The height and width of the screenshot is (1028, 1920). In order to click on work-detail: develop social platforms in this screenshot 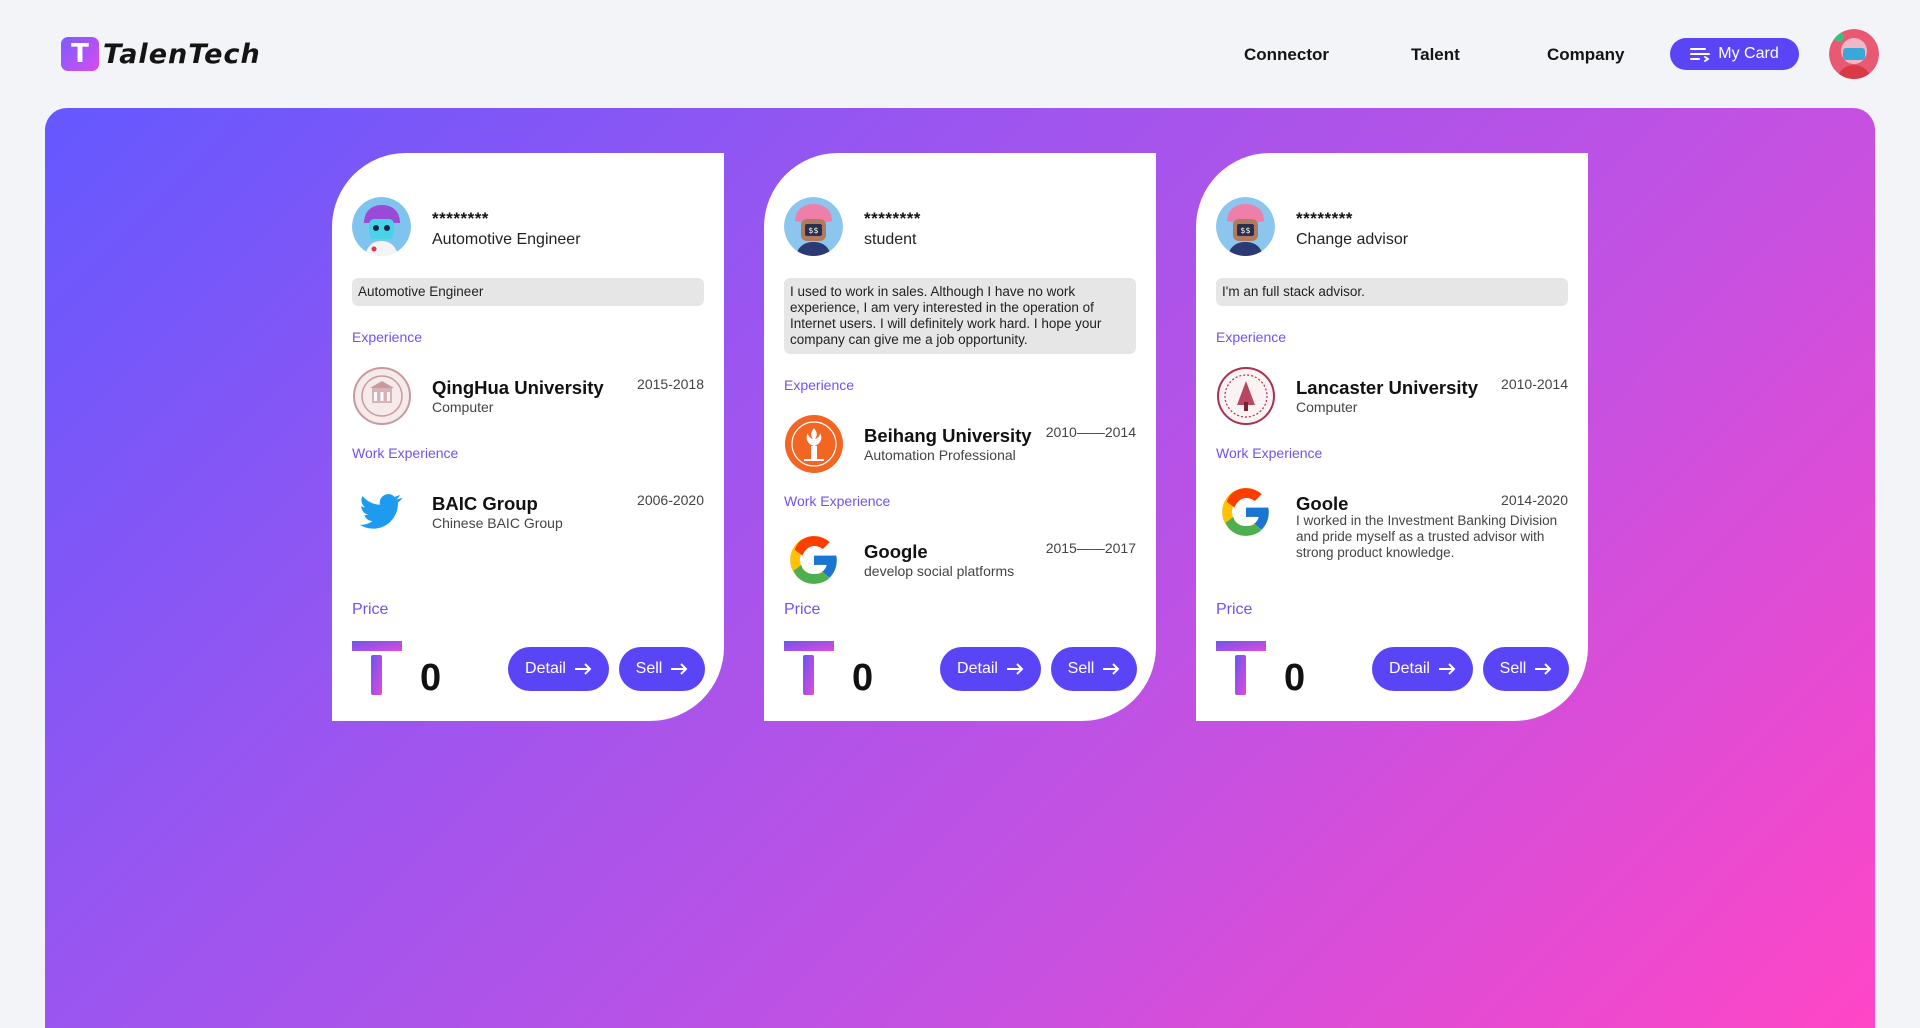, I will do `click(939, 571)`.